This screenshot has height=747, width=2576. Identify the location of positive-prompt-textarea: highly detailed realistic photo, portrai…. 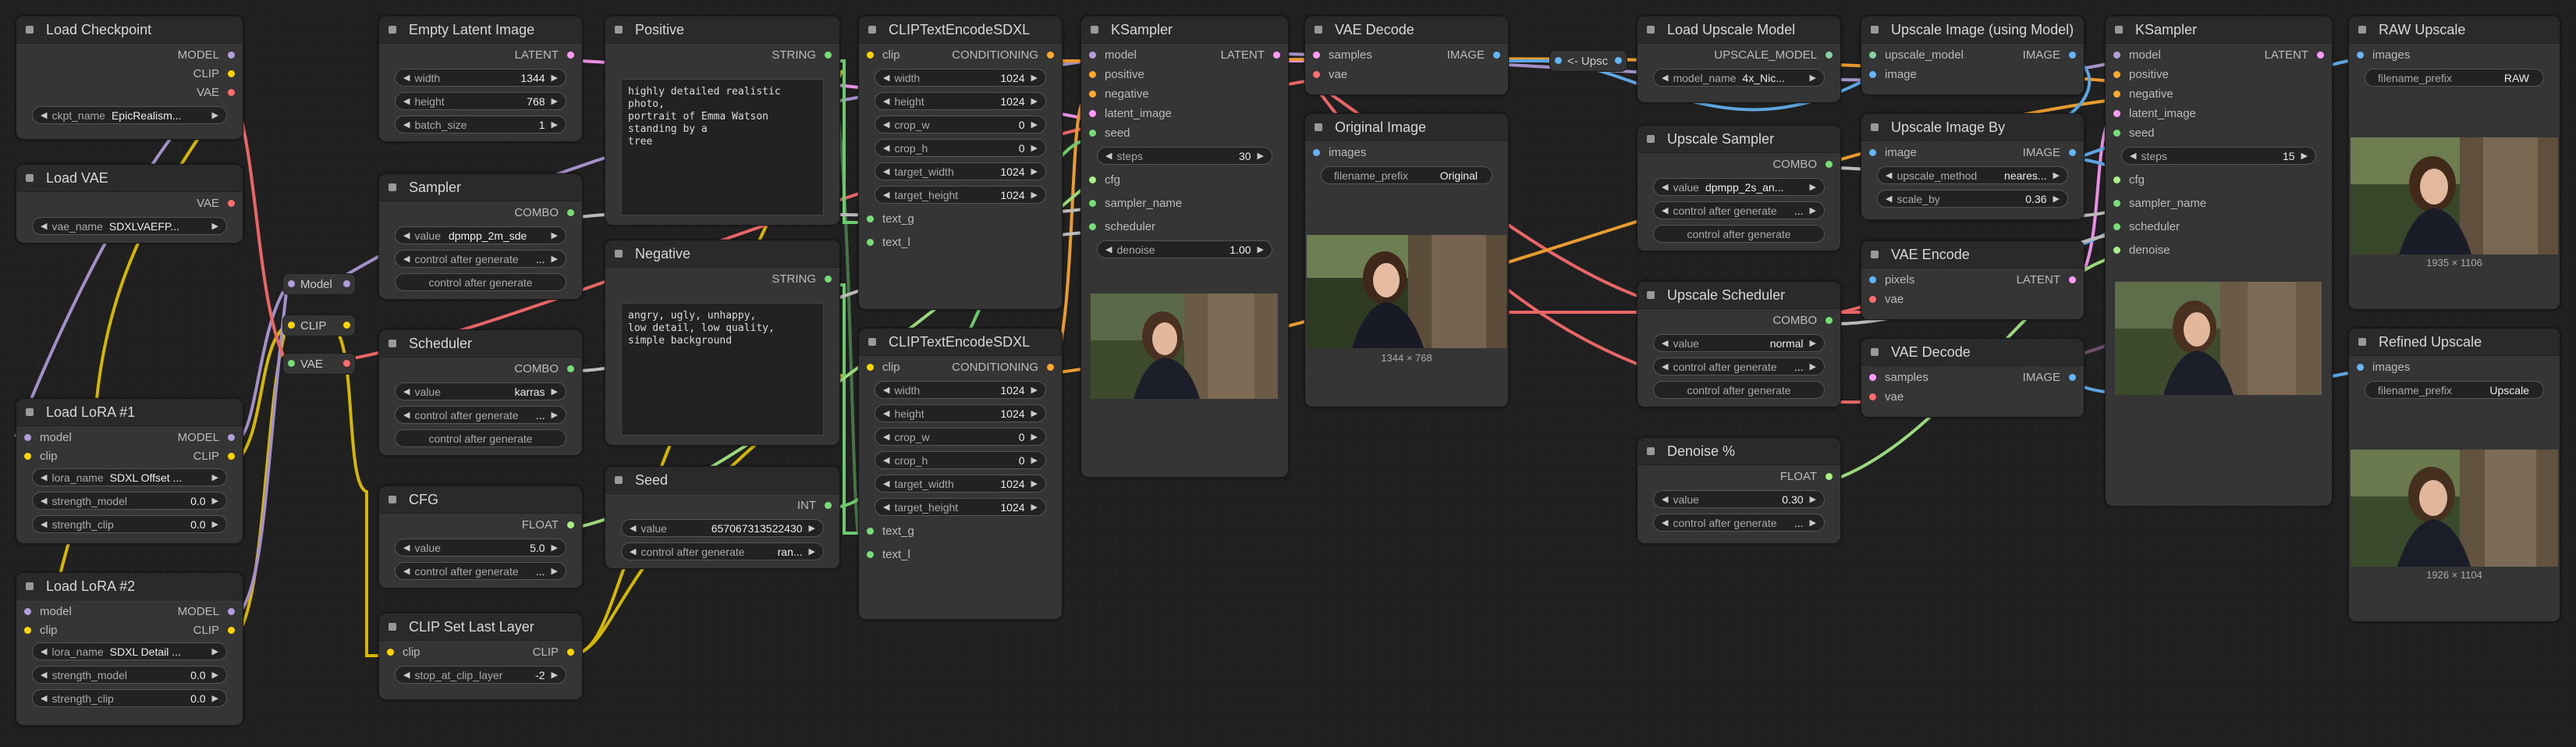
(722, 147).